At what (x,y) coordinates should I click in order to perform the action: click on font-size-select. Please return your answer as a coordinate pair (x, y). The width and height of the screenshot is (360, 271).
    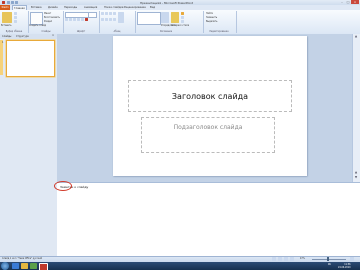
    Looking at the image, I should click on (92, 15).